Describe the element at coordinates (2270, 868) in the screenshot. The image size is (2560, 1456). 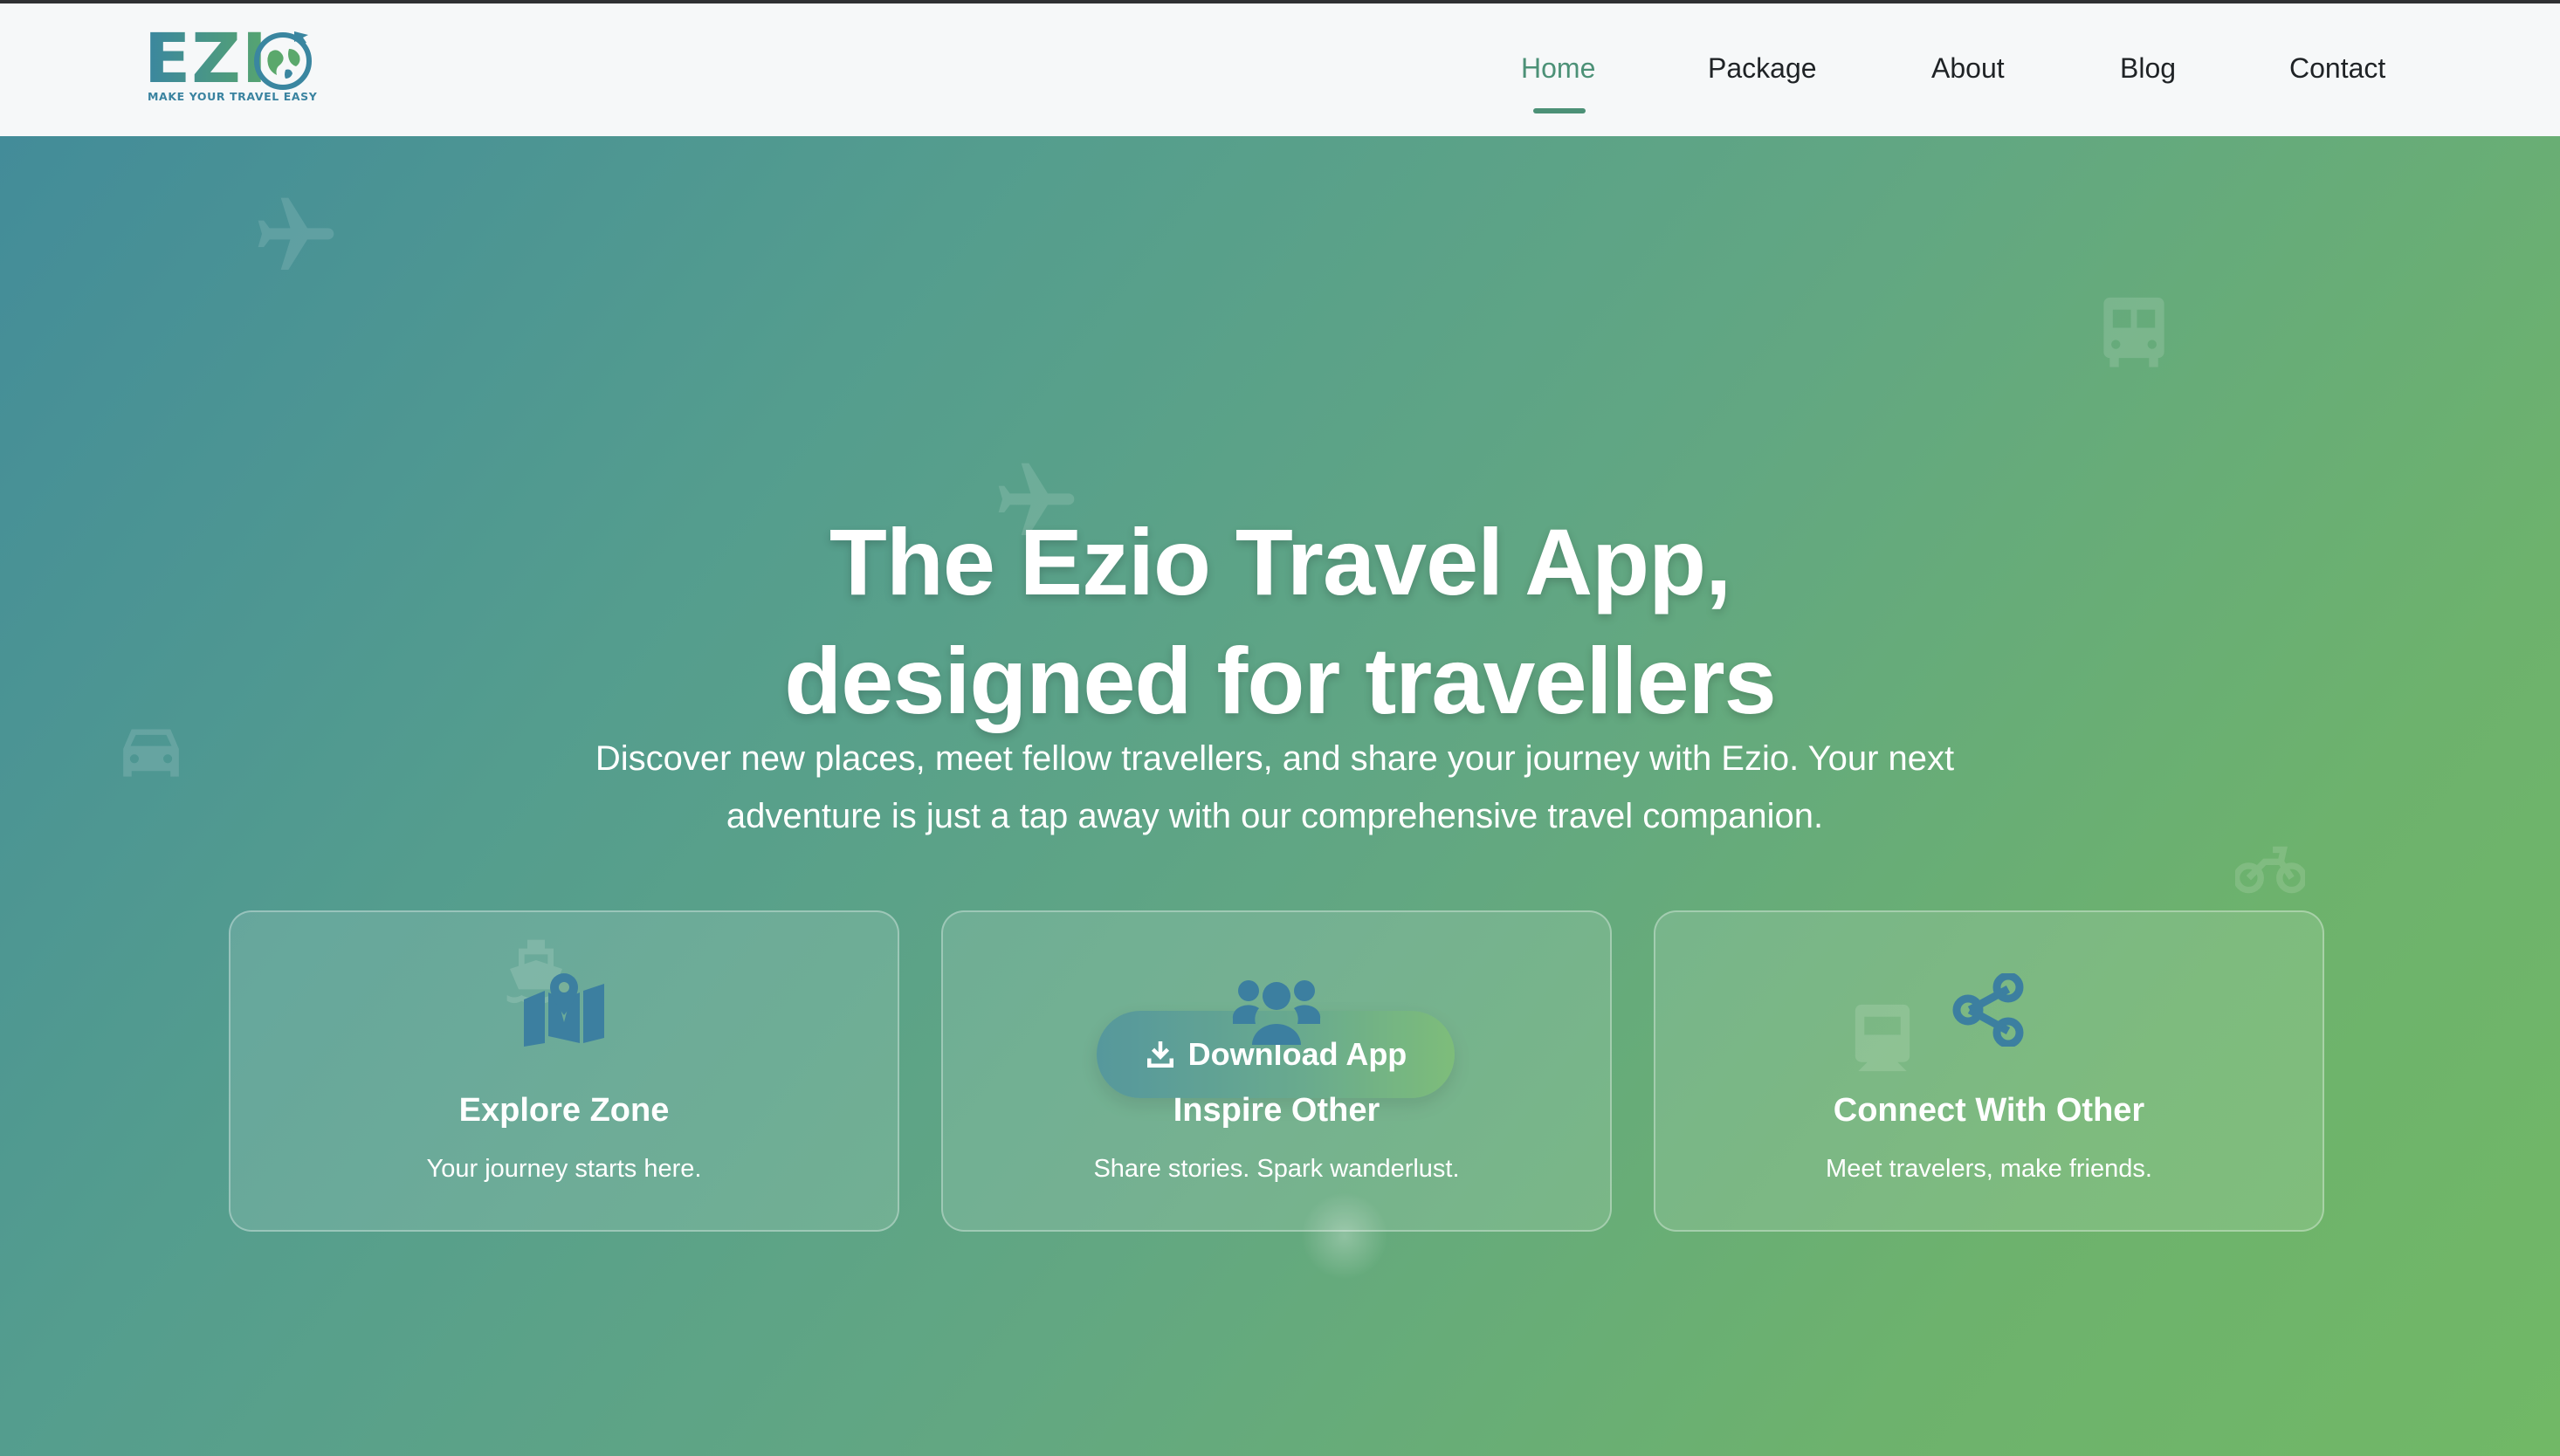
I see `motorcycle-icon` at that location.